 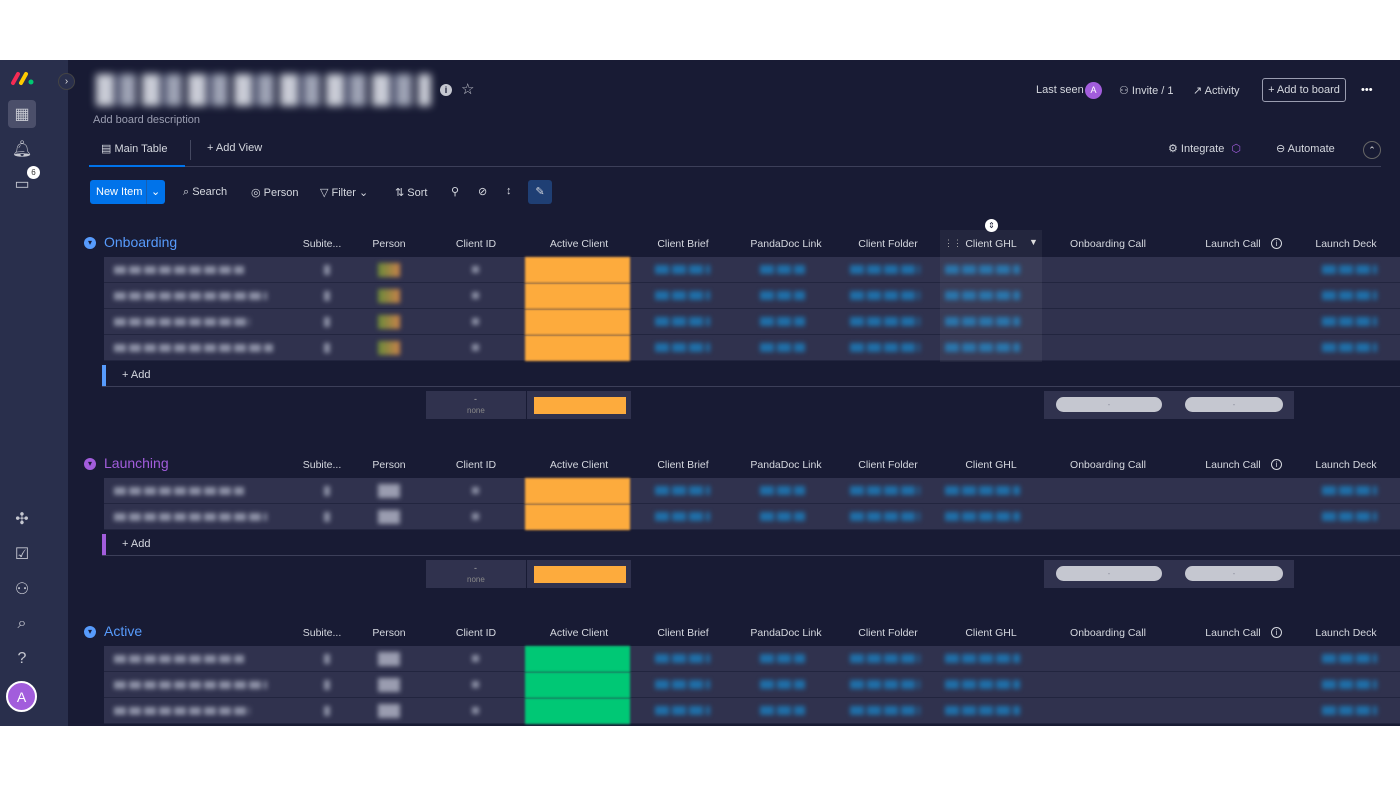 I want to click on column-header: Launch Deck, so click(x=1345, y=465).